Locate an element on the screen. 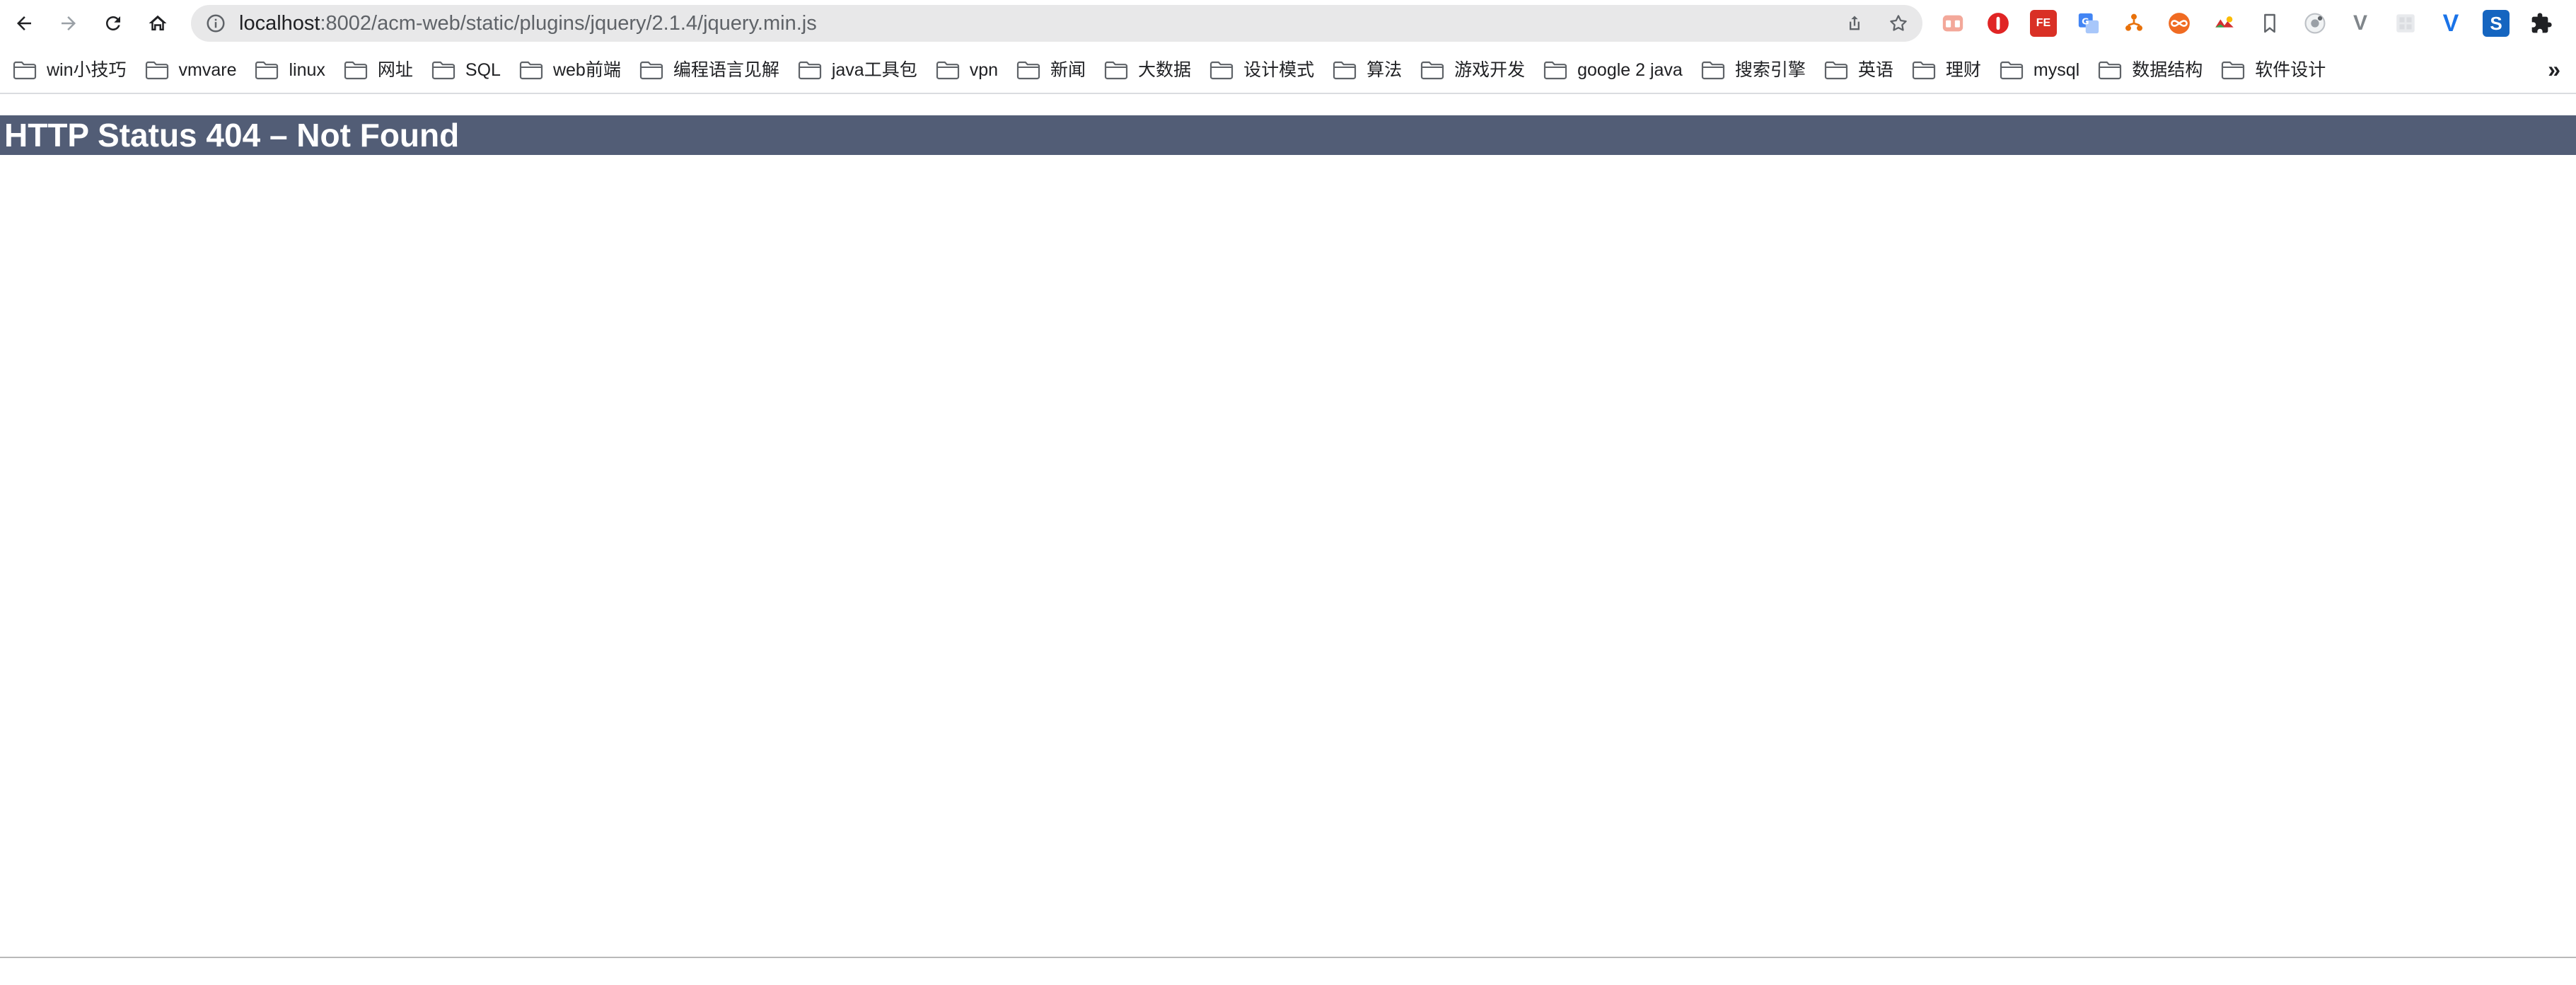  bookmark-folder: 理财 is located at coordinates (1948, 70).